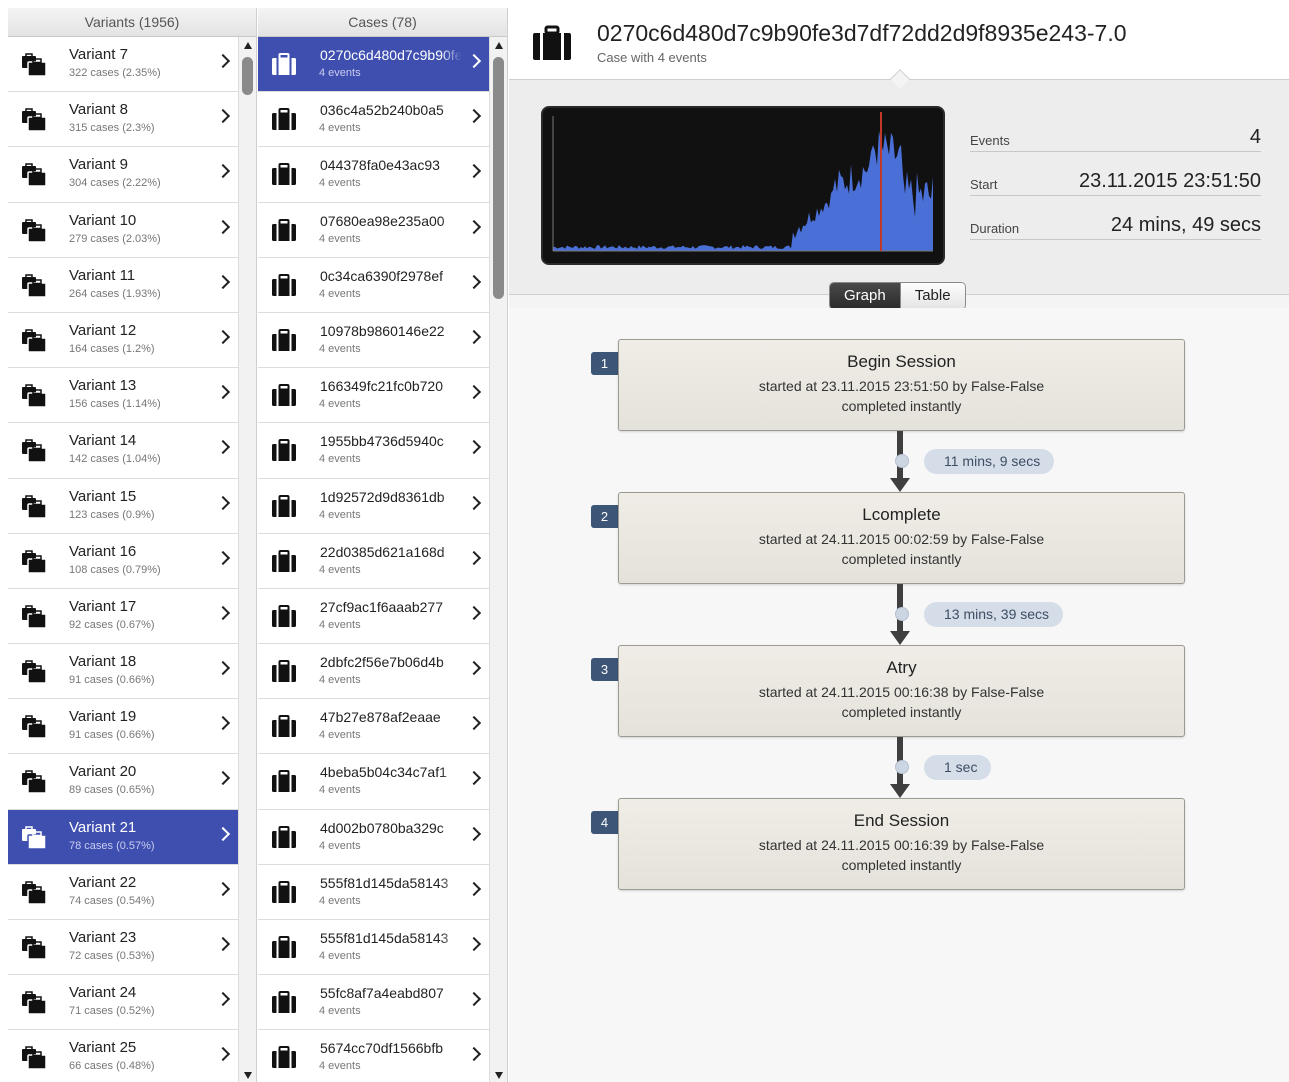  Describe the element at coordinates (932, 296) in the screenshot. I see `table-tab: Table` at that location.